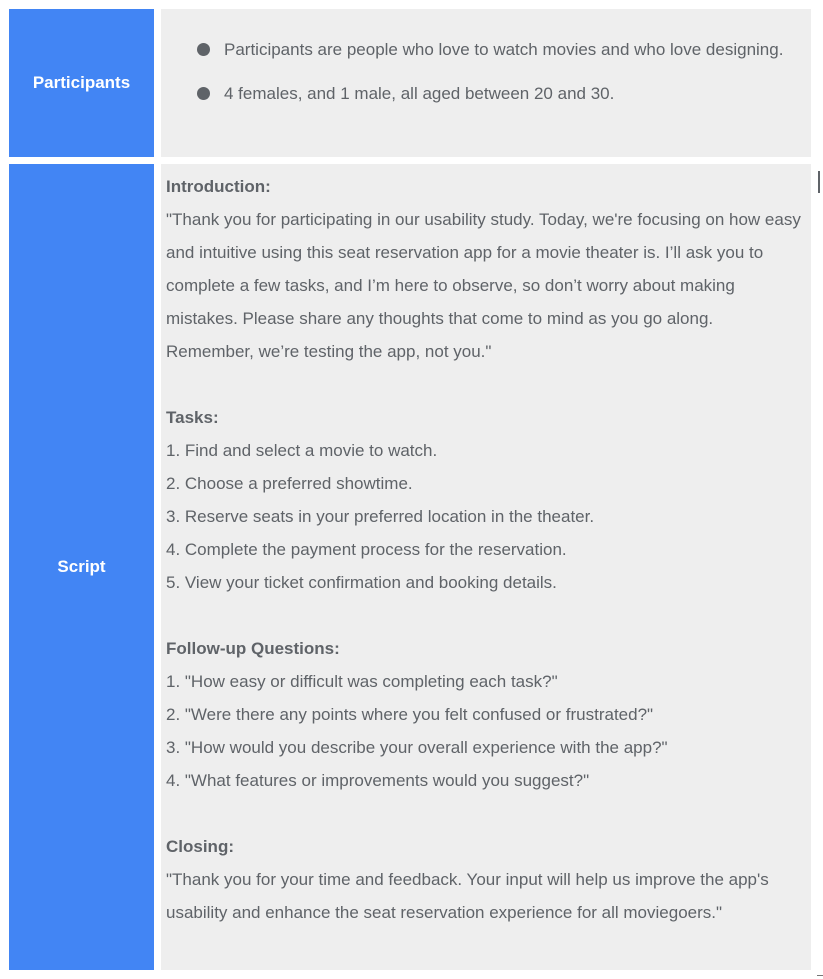  What do you see at coordinates (192, 417) in the screenshot?
I see `tasks-heading: Tasks:` at bounding box center [192, 417].